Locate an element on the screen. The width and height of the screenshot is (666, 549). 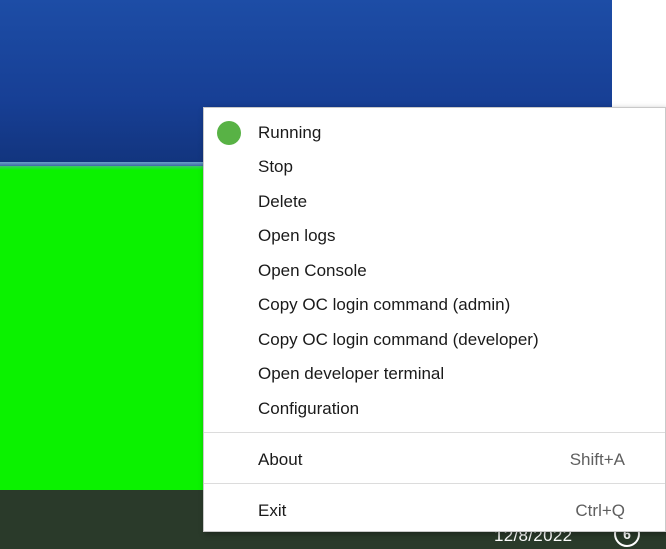
menu-item-exit: Exit Ctrl+Q is located at coordinates (434, 511).